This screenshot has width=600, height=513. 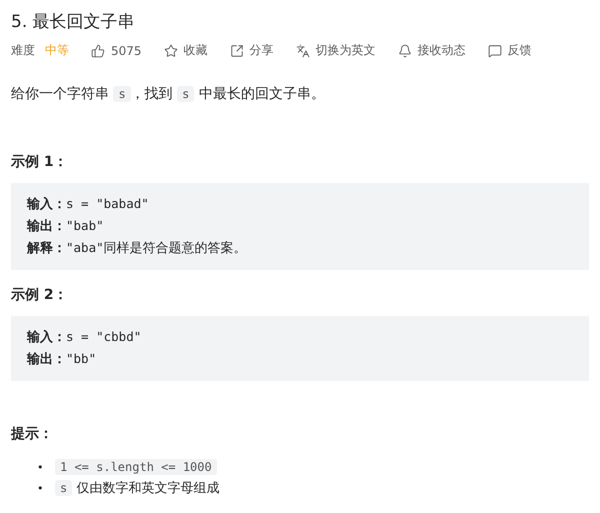 I want to click on example-value: "bb", so click(x=81, y=359).